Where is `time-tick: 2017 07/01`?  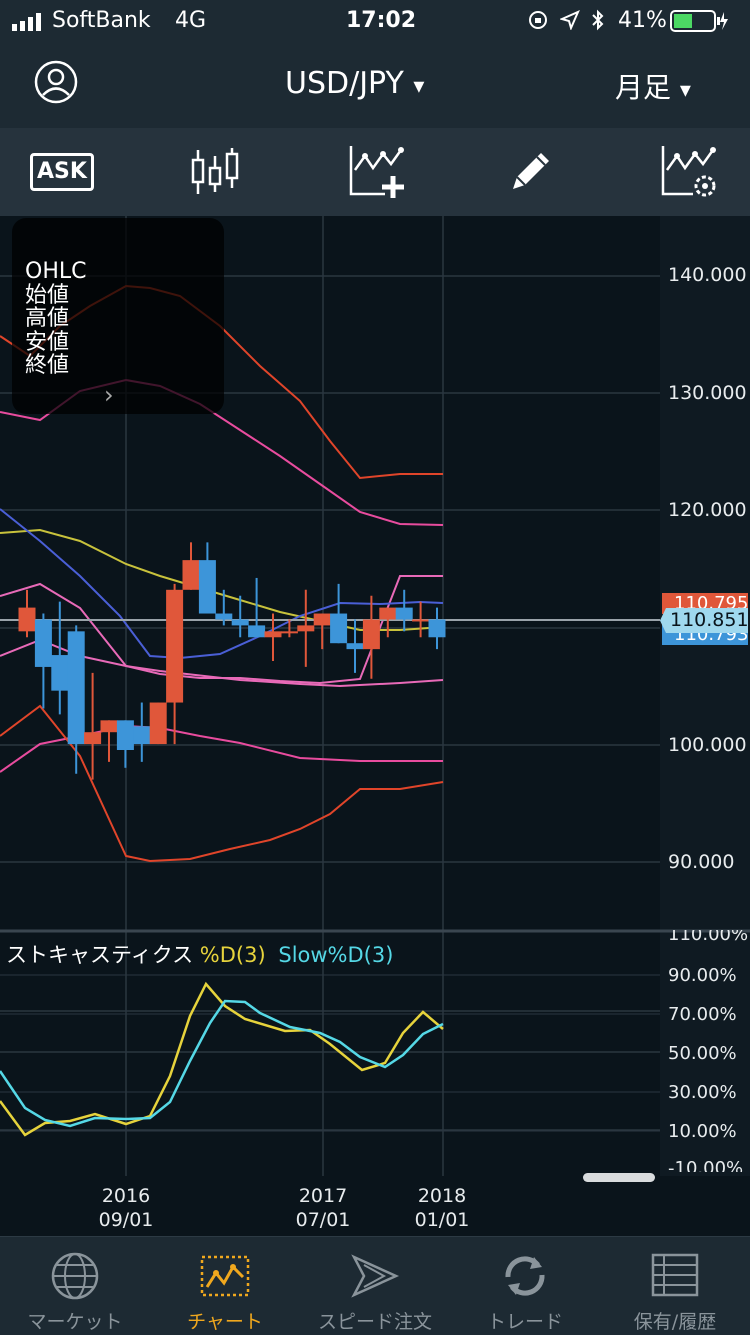 time-tick: 2017 07/01 is located at coordinates (323, 1208).